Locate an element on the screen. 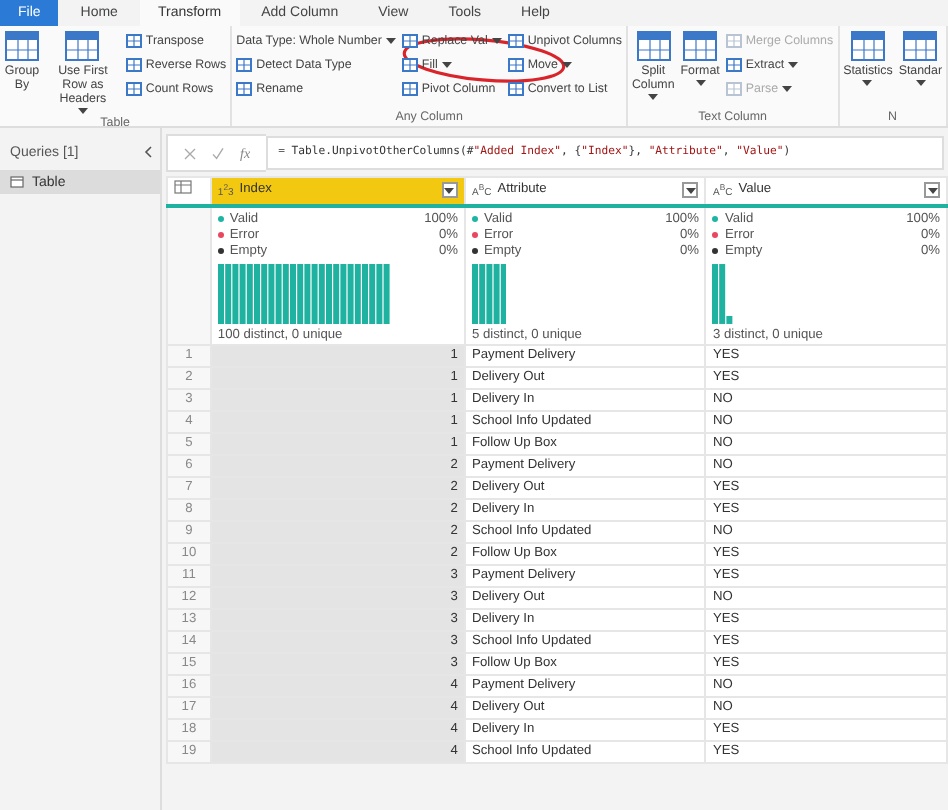 Image resolution: width=948 pixels, height=810 pixels. table-menu-button is located at coordinates (189, 191).